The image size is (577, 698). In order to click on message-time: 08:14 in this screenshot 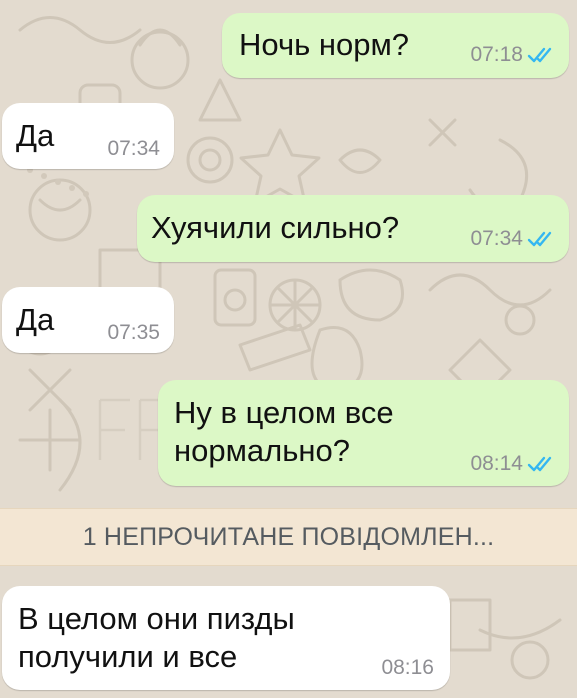, I will do `click(496, 463)`.